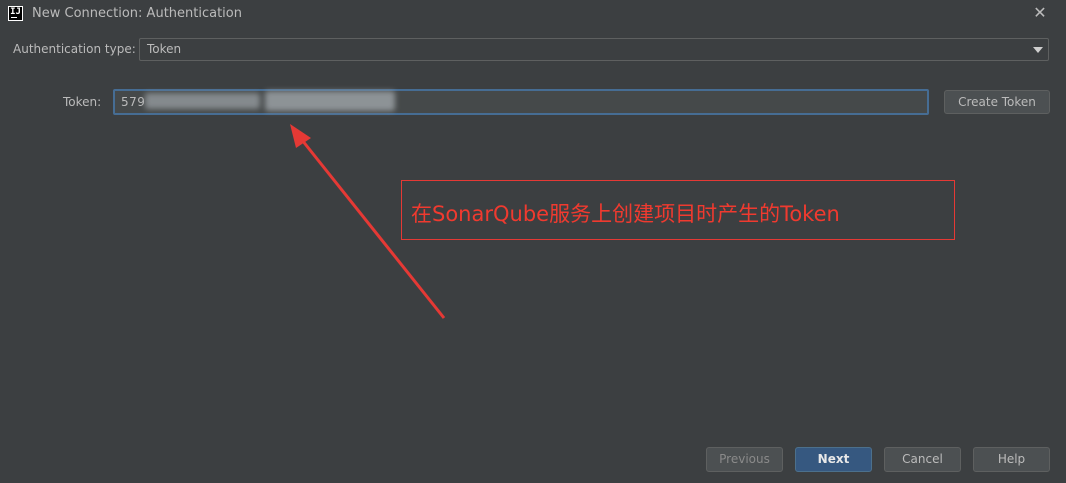 The image size is (1066, 483). Describe the element at coordinates (594, 49) in the screenshot. I see `authentication-type-dropdown: Token` at that location.